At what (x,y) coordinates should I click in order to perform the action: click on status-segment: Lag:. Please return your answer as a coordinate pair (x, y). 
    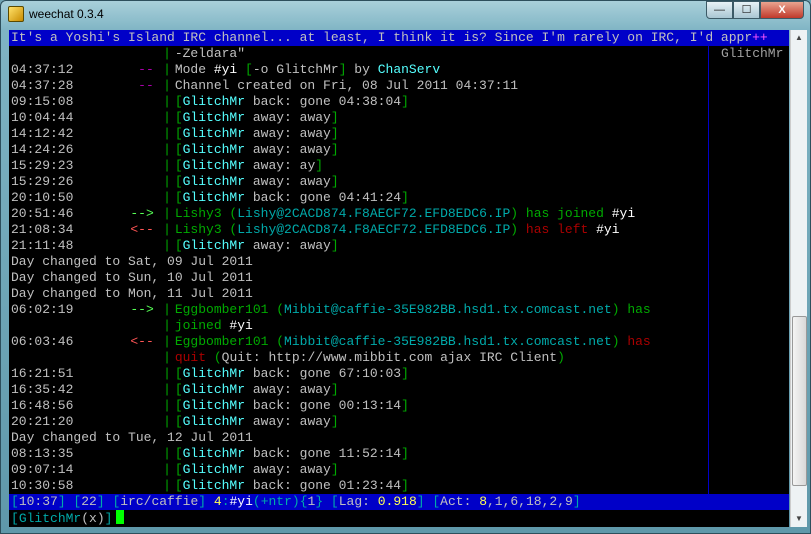
    Looking at the image, I should click on (358, 501).